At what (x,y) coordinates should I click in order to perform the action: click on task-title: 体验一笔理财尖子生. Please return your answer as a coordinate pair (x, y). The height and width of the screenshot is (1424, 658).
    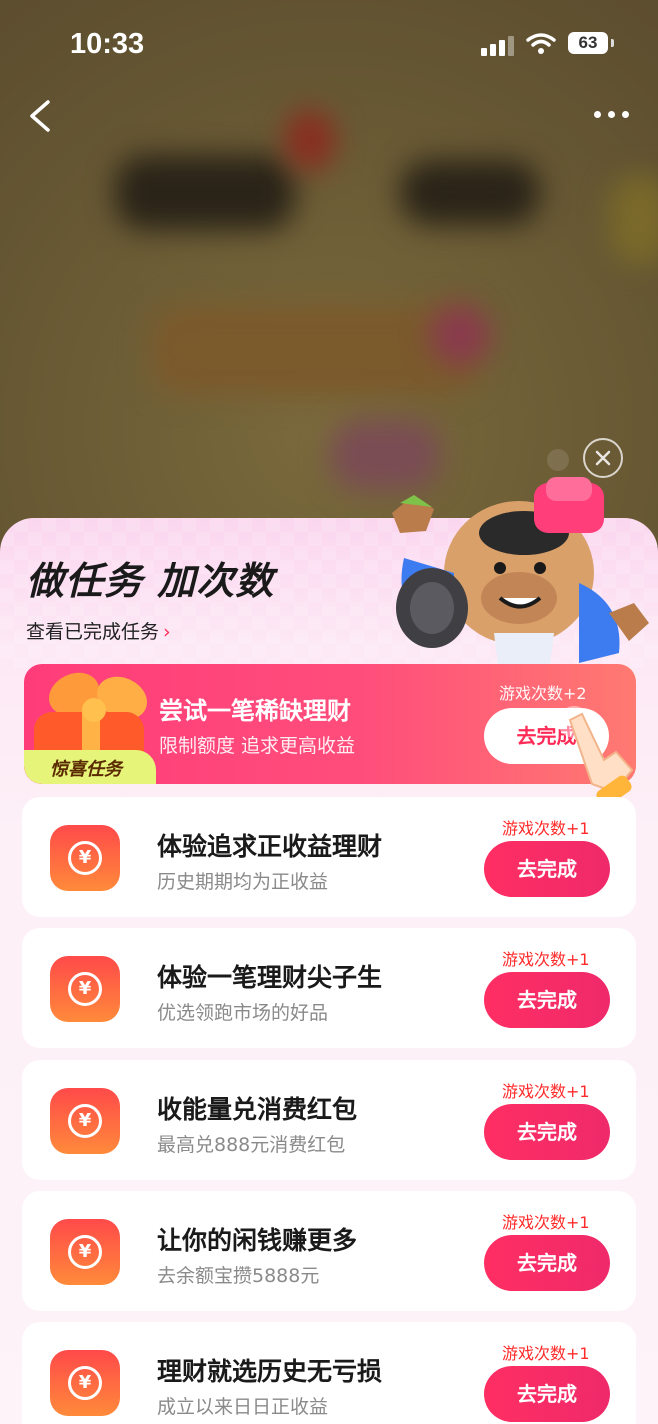
    Looking at the image, I should click on (270, 977).